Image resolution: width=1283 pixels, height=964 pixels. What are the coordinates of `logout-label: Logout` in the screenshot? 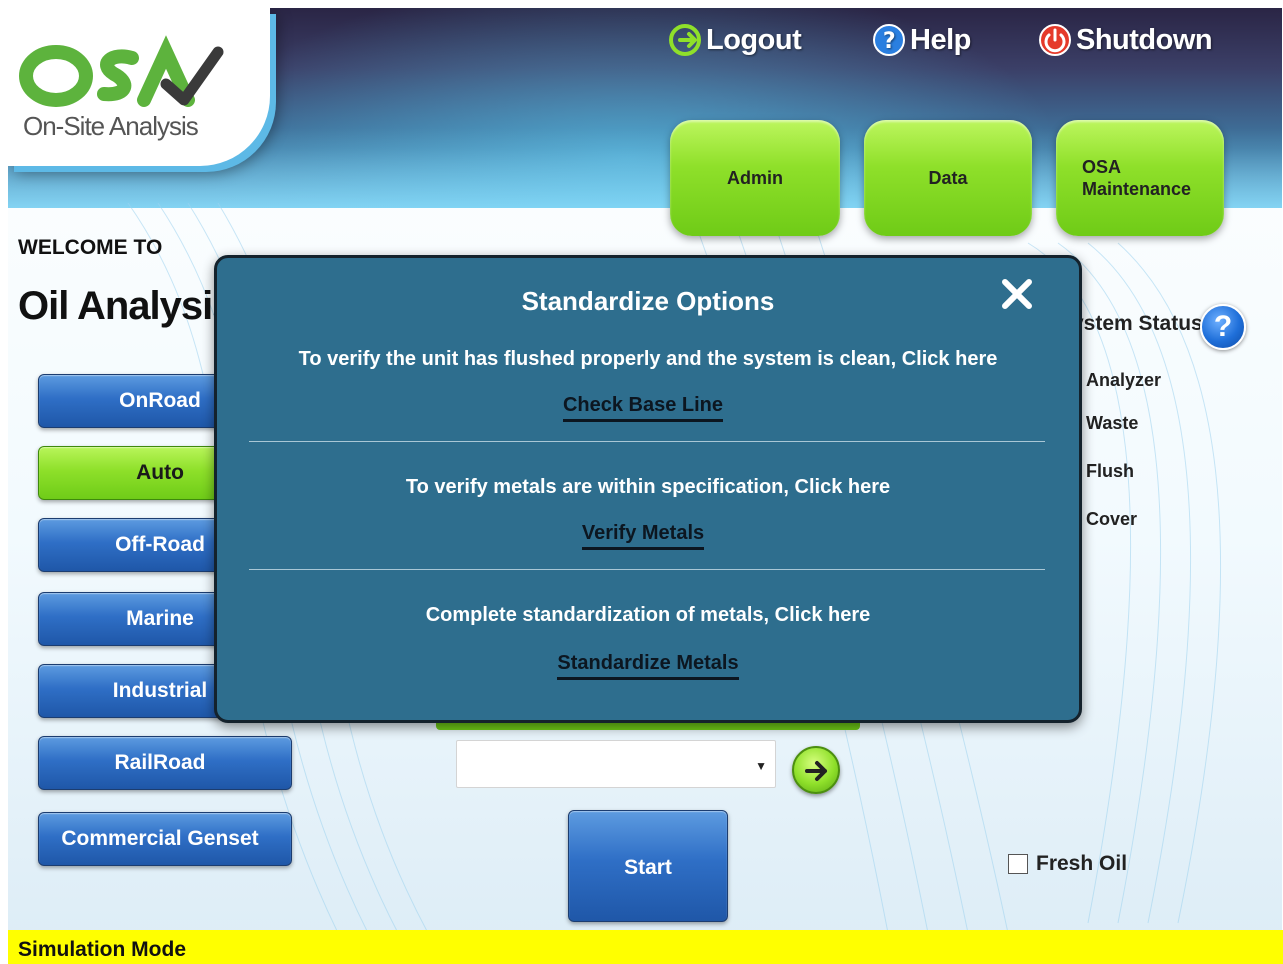 It's located at (754, 39).